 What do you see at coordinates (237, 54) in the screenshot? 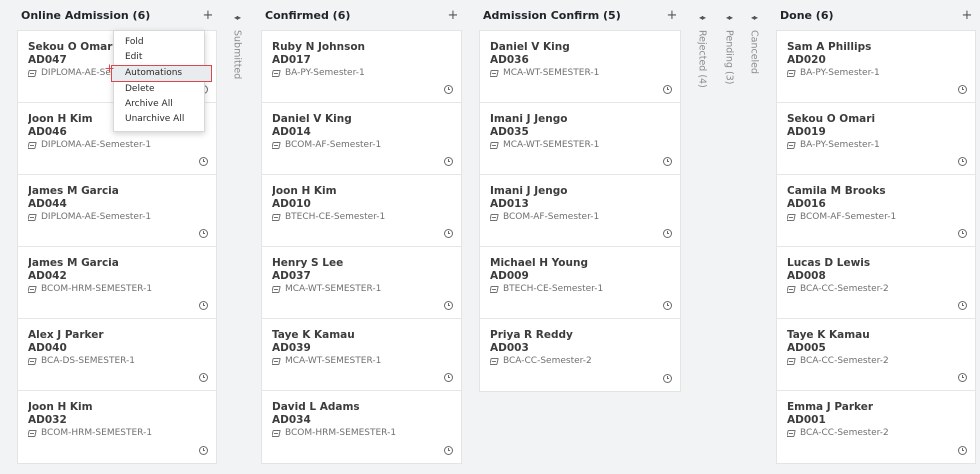
I see `folded-column-label: Submitted` at bounding box center [237, 54].